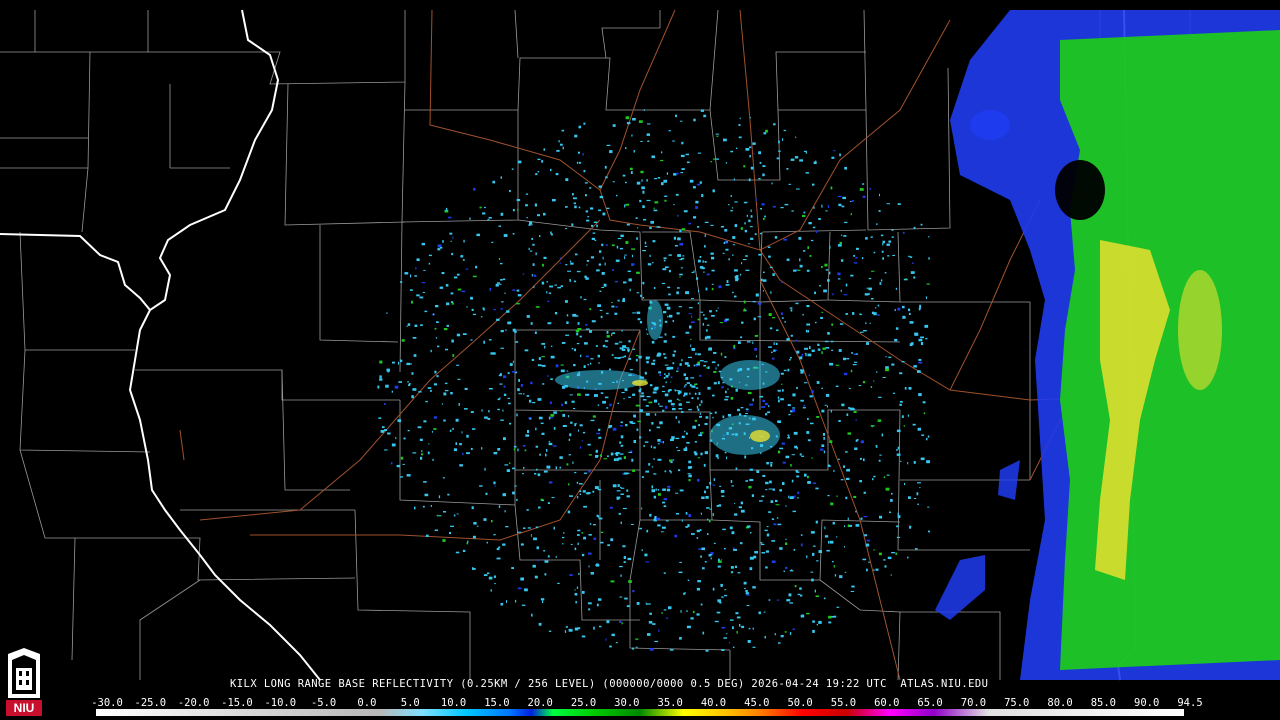 The height and width of the screenshot is (720, 1280). What do you see at coordinates (1190, 703) in the screenshot?
I see `scale-label: 94.5` at bounding box center [1190, 703].